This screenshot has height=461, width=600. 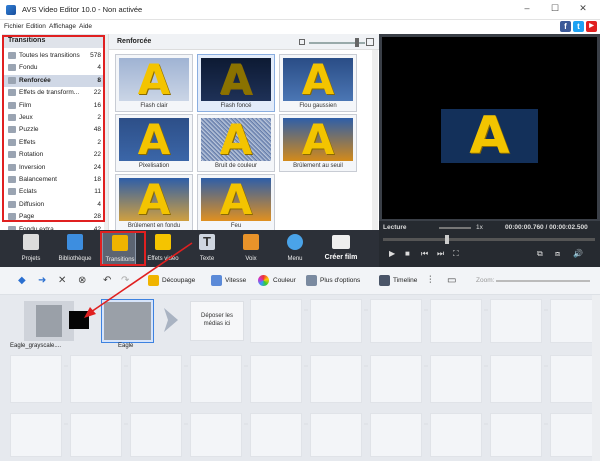 I want to click on category-label: Renforcée, so click(x=35, y=80).